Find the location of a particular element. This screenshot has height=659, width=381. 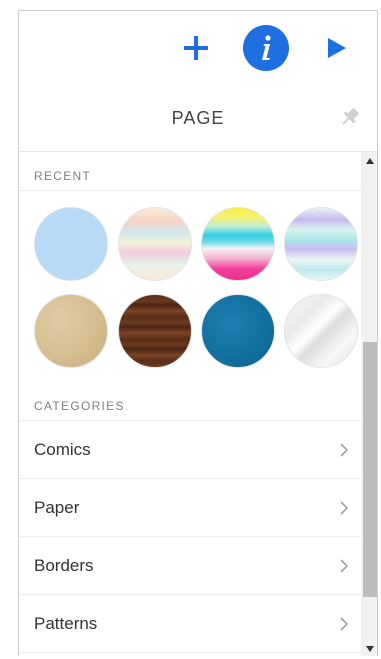

play-button is located at coordinates (336, 48).